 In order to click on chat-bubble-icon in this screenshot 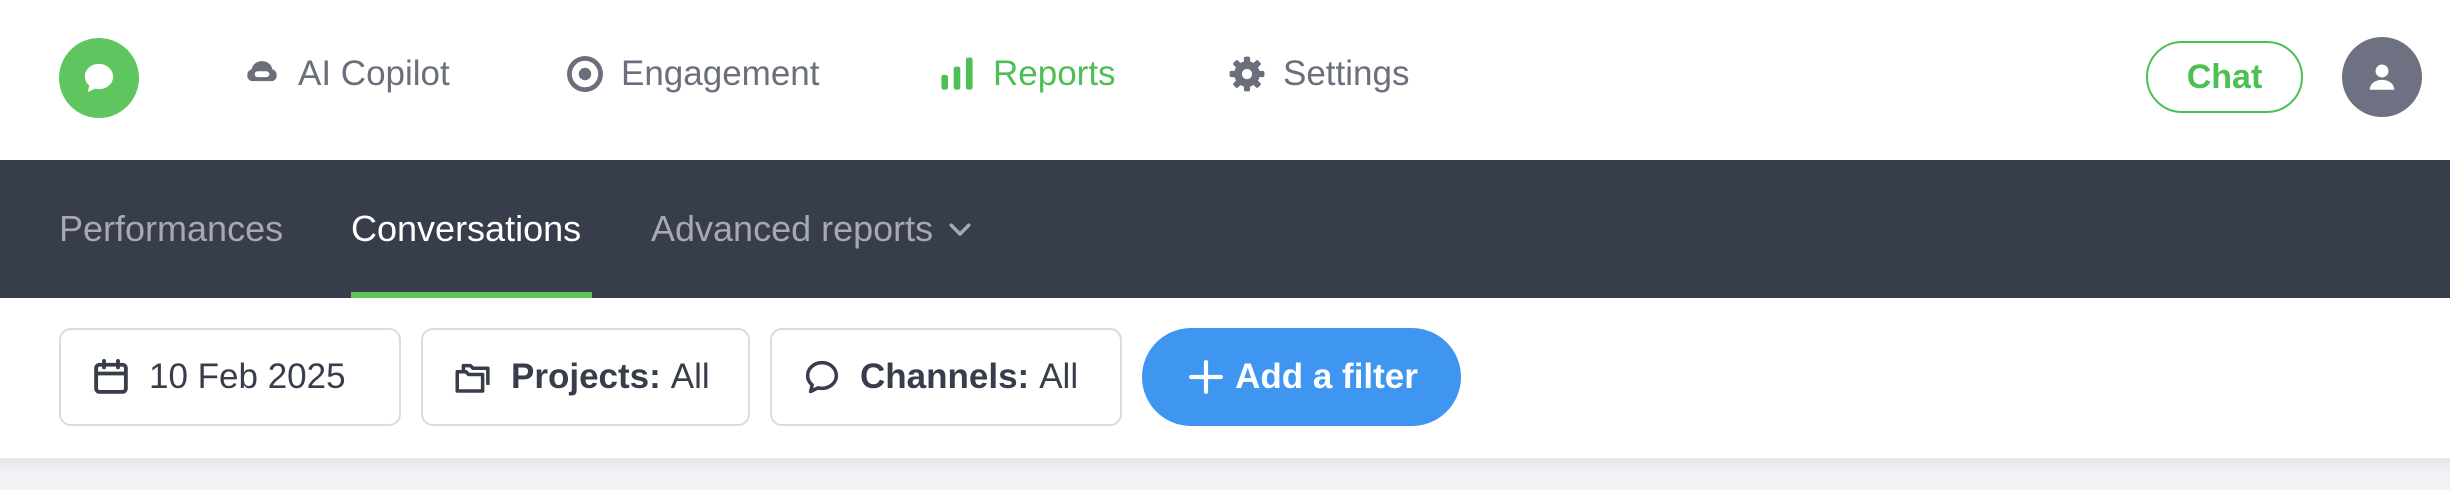, I will do `click(99, 78)`.